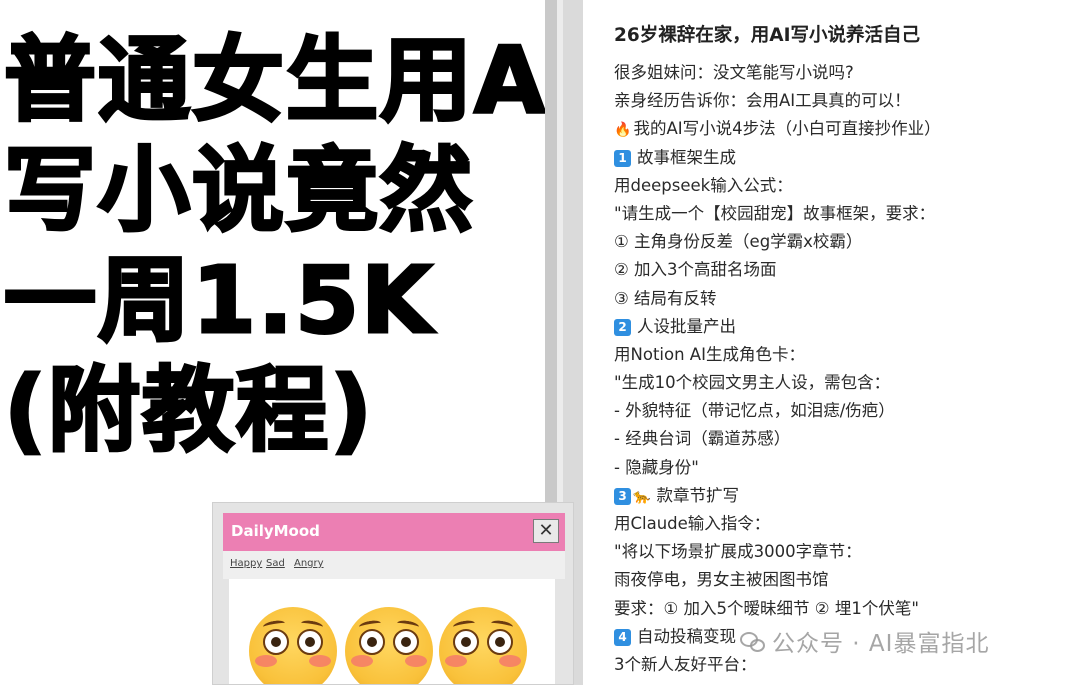 The image size is (1080, 685). I want to click on article-line: 雨夜停电，男女主被困图书馆, so click(777, 580).